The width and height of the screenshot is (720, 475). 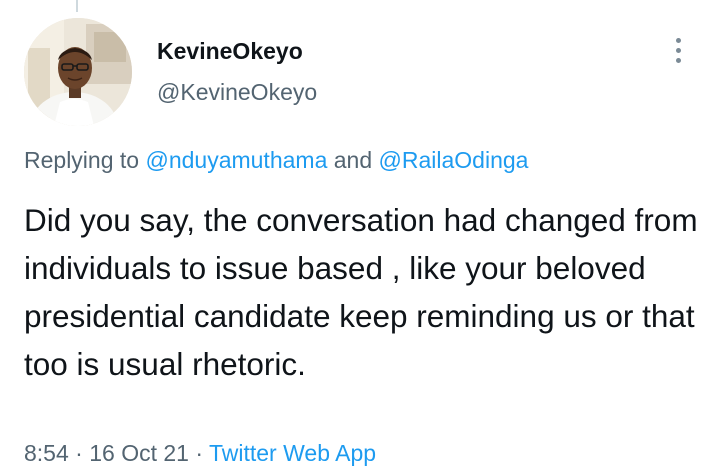 What do you see at coordinates (292, 453) in the screenshot?
I see `tweet-source-link: Twitter Web App` at bounding box center [292, 453].